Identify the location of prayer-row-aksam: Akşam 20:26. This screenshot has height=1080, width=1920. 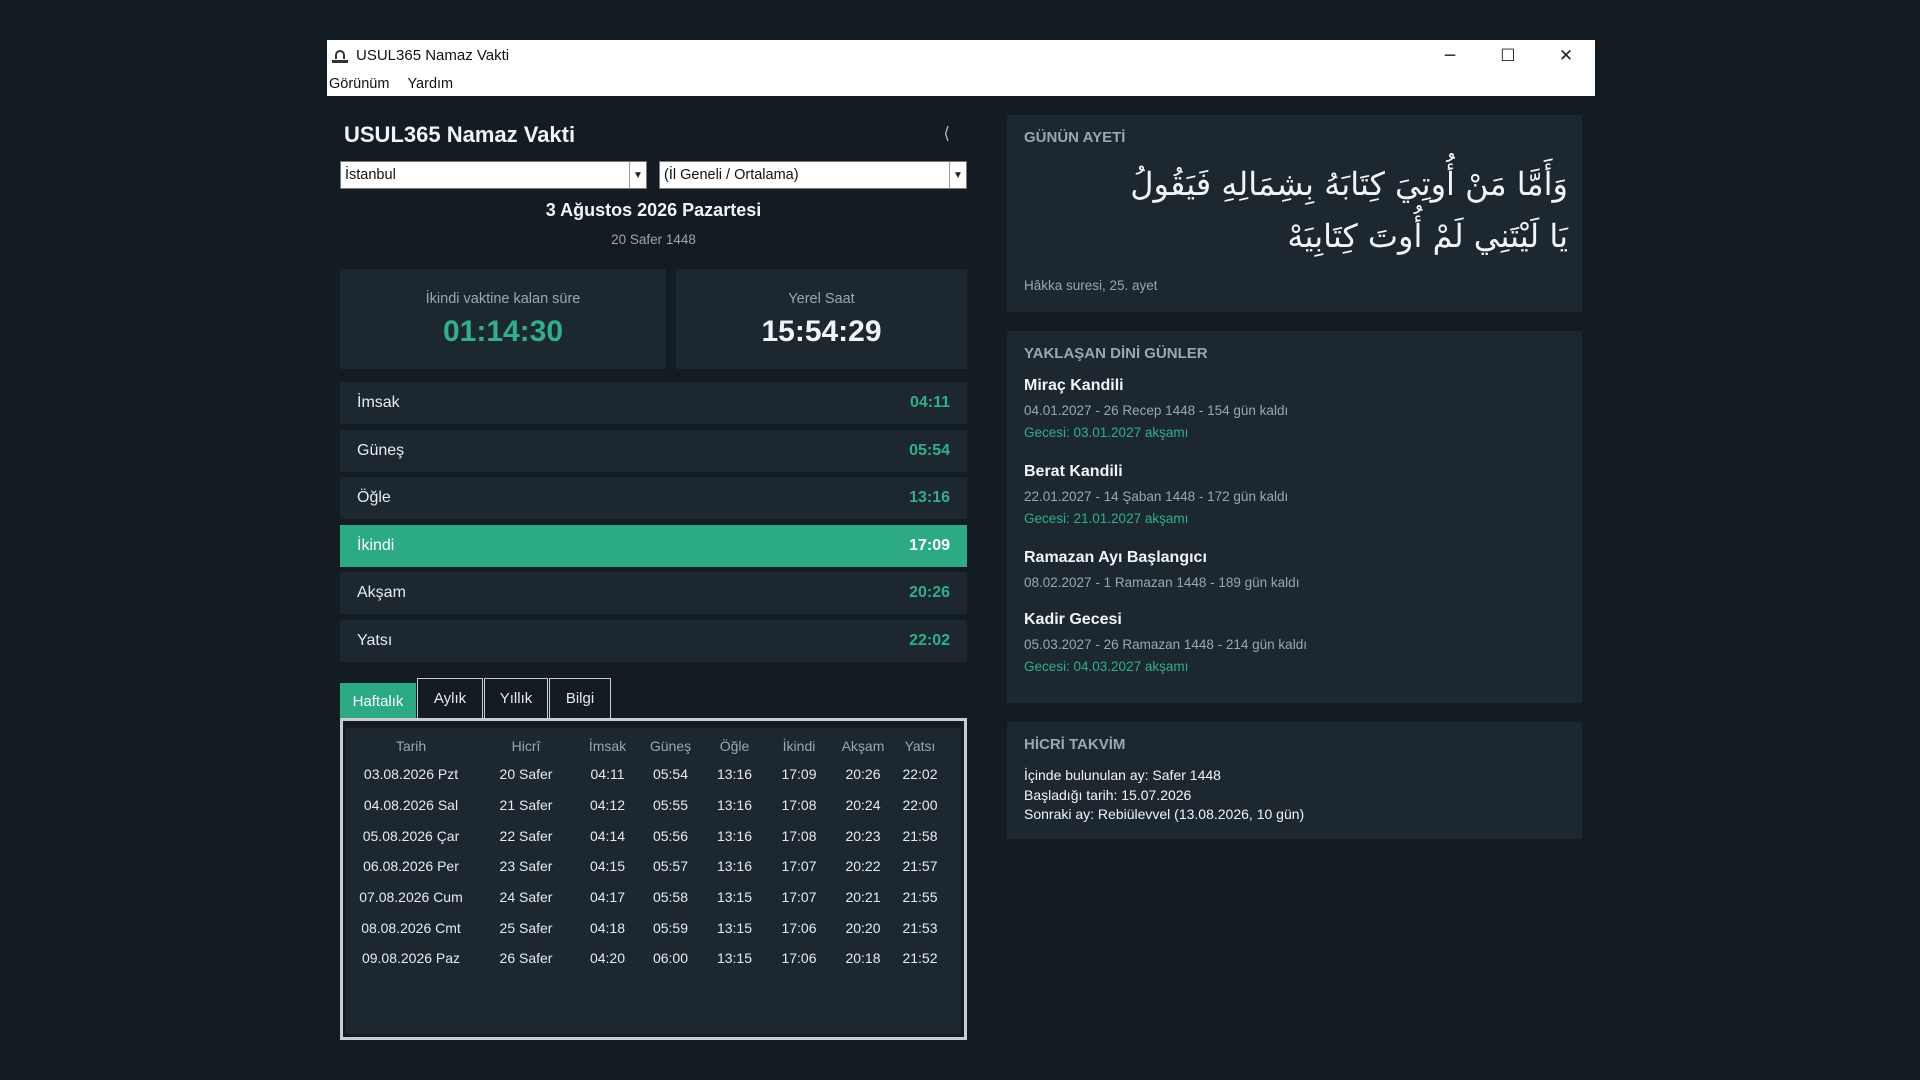
(653, 593).